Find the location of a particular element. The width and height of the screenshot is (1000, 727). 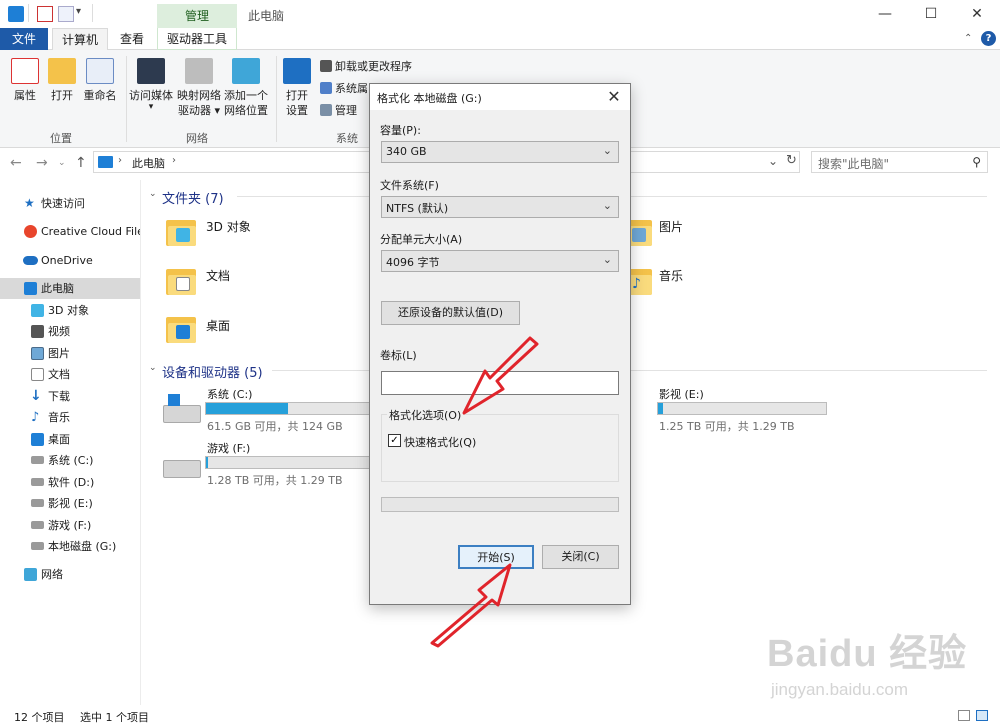

nav-this-pc: 此电脑 is located at coordinates (70, 288).